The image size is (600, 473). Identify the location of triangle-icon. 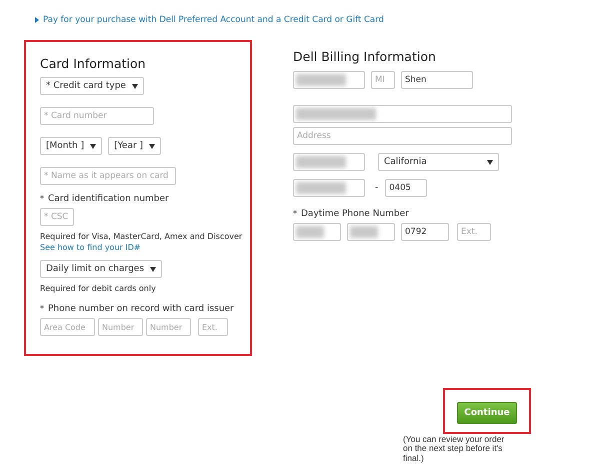
(37, 20).